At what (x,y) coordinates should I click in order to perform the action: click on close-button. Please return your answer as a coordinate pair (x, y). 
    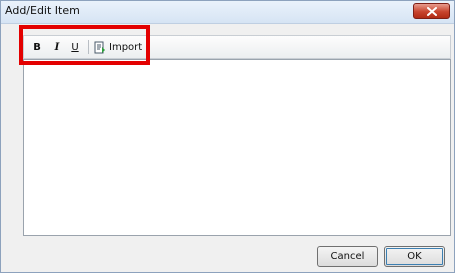
    Looking at the image, I should click on (431, 11).